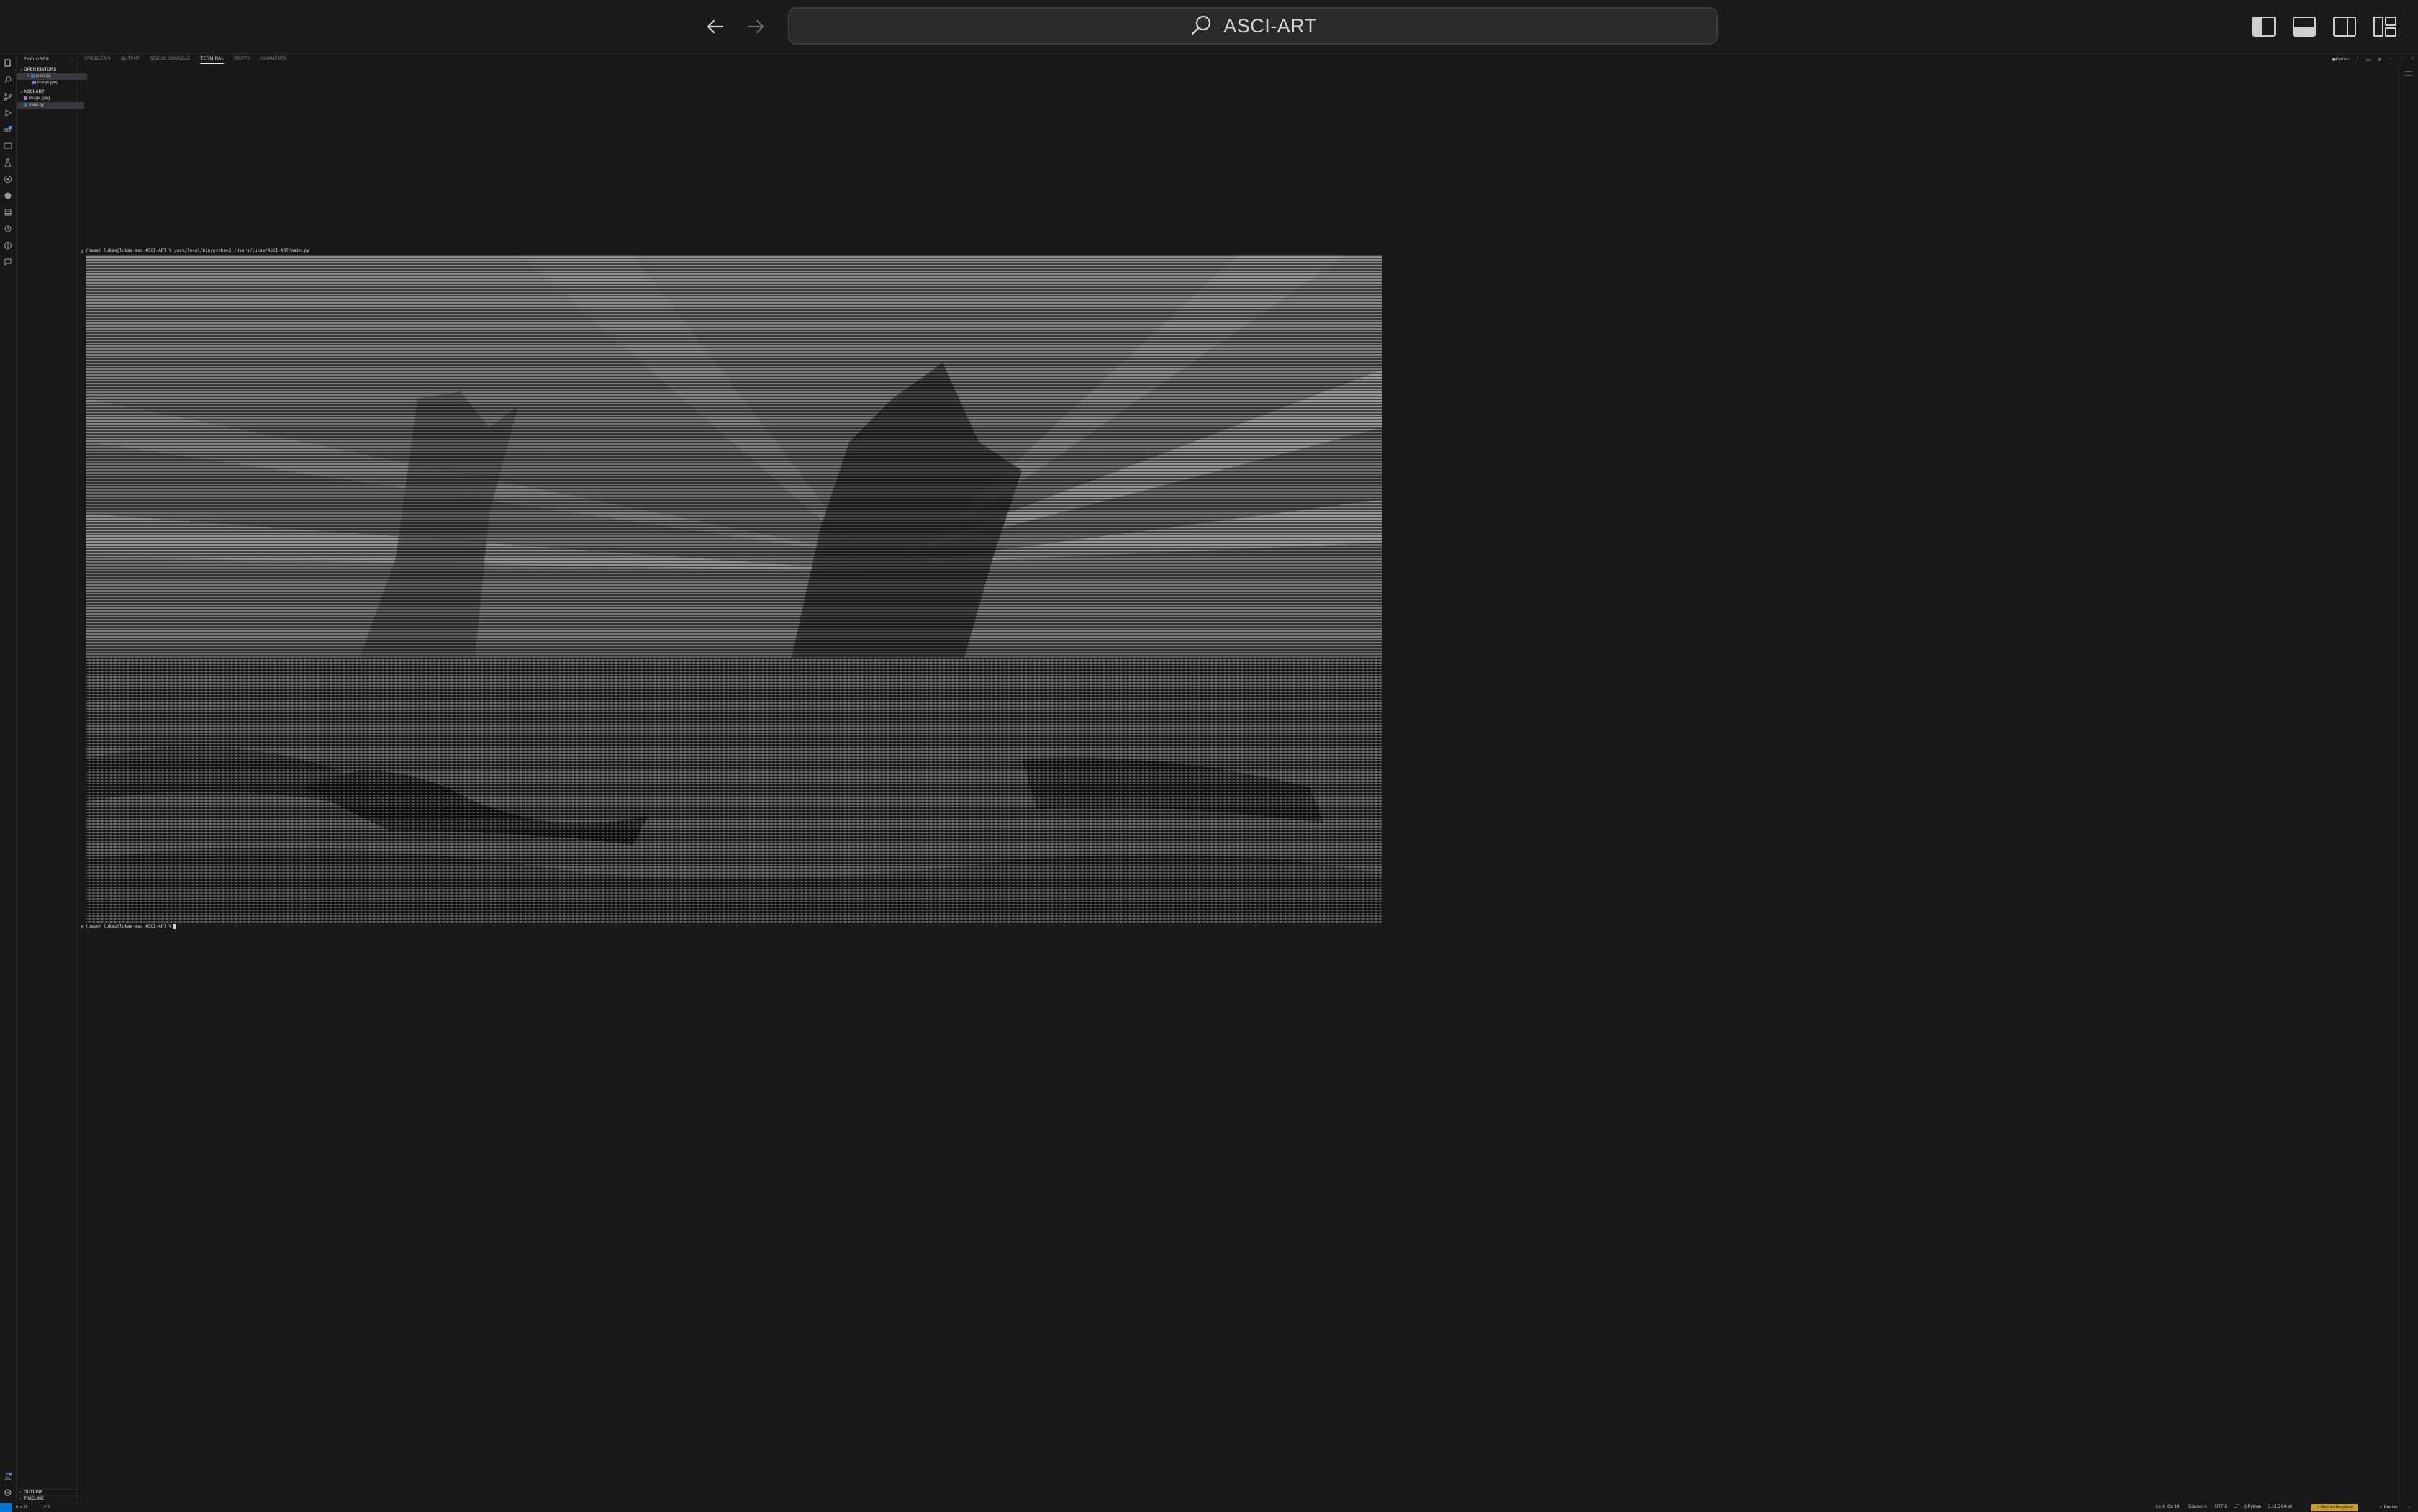 This screenshot has width=2418, height=1512. Describe the element at coordinates (21, 1508) in the screenshot. I see `problems-indicator: 0 ⚠ 0` at that location.